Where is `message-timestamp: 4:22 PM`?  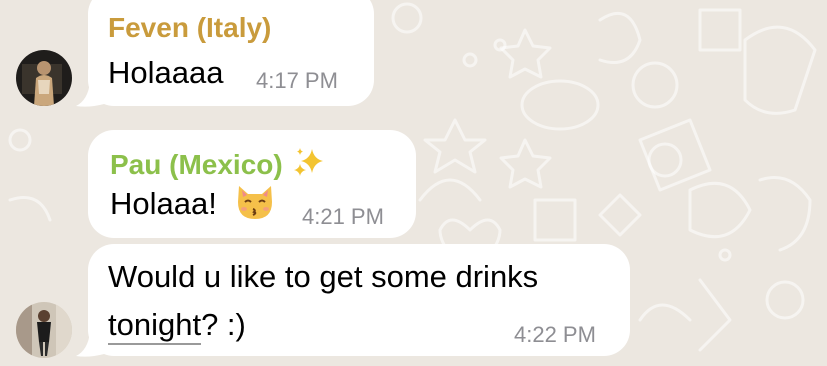
message-timestamp: 4:22 PM is located at coordinates (555, 334).